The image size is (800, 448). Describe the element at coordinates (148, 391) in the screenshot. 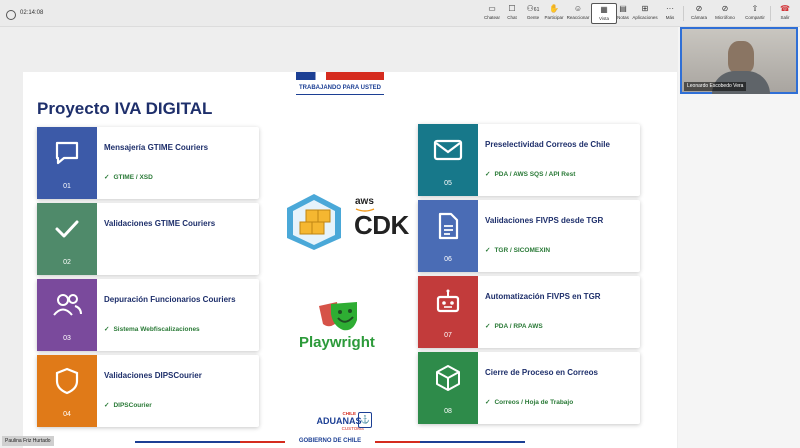

I see `feature-card: 04 Validaciones DIPSCourier ✓ DIPSCourier` at that location.